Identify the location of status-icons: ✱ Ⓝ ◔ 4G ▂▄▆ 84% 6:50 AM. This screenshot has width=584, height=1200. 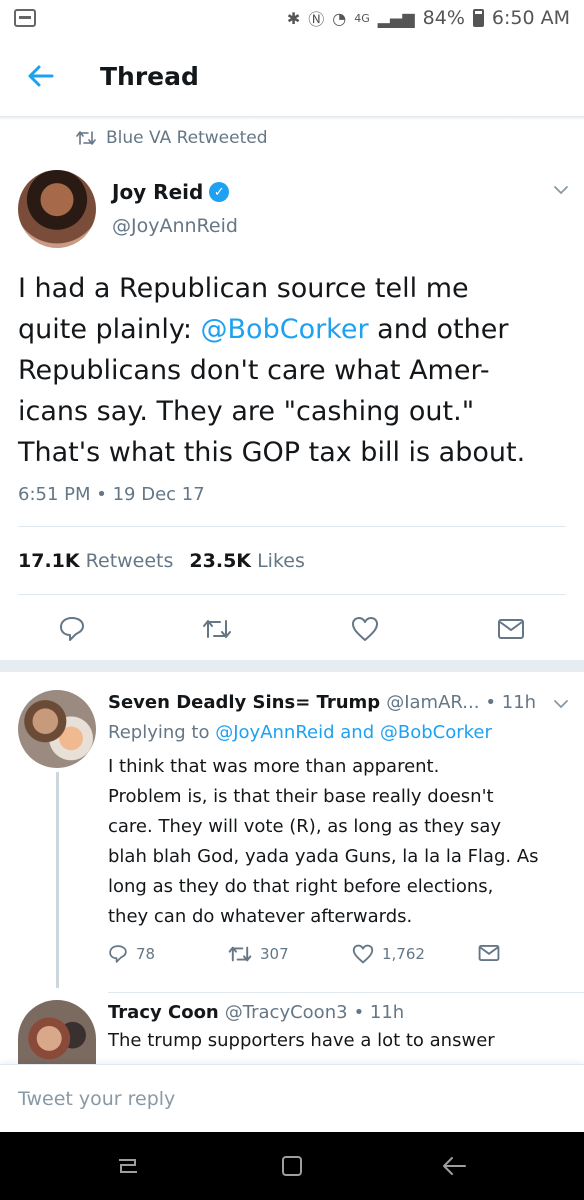
(428, 18).